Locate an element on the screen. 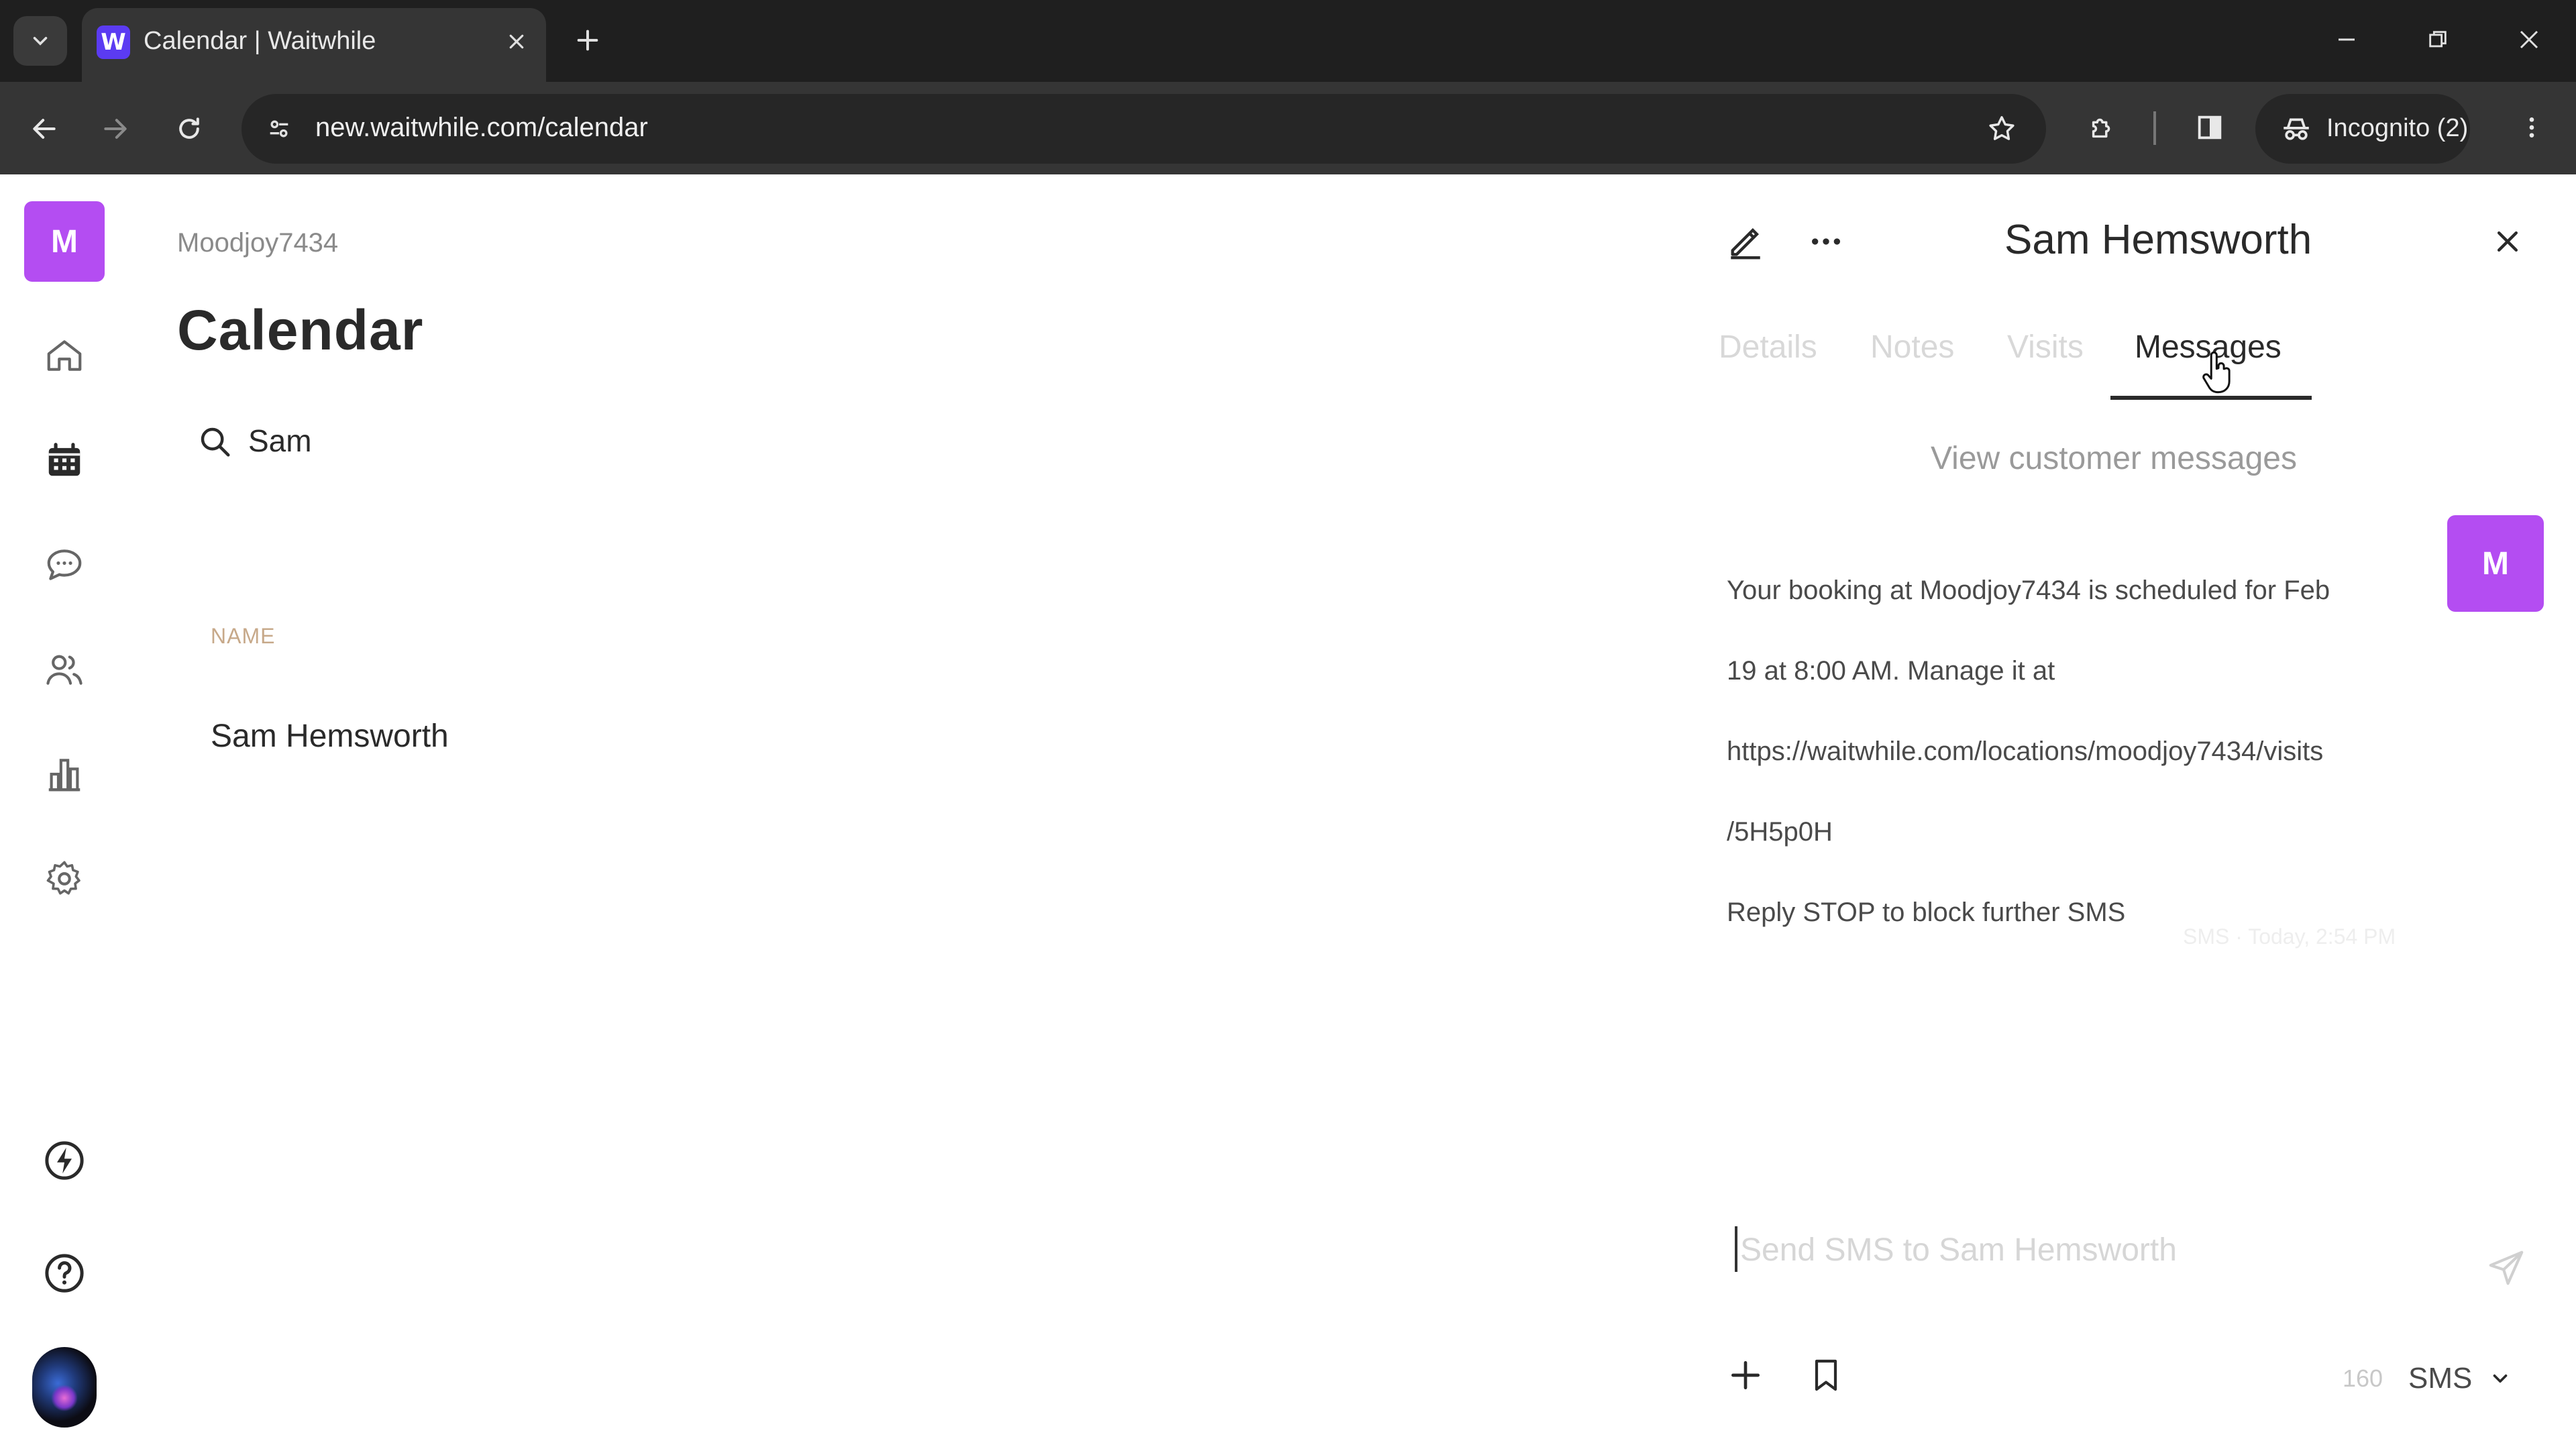 The width and height of the screenshot is (2576, 1449). incognito-indicator: Incognito (2) is located at coordinates (2362, 129).